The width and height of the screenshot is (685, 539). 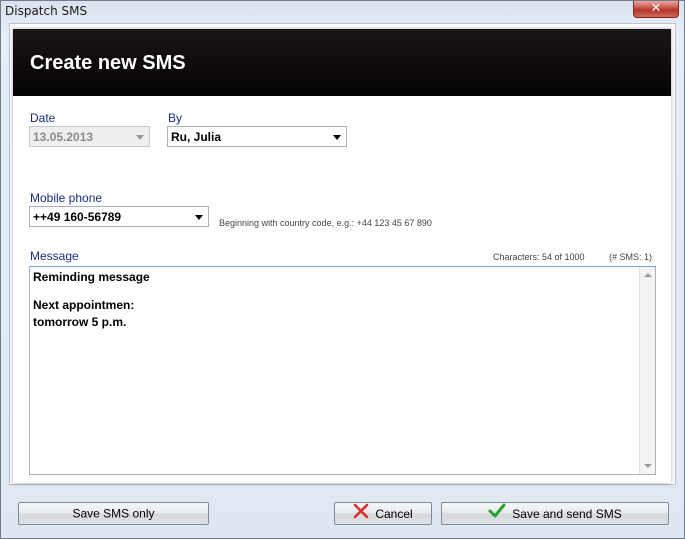 I want to click on window-close-button: ✕, so click(x=656, y=9).